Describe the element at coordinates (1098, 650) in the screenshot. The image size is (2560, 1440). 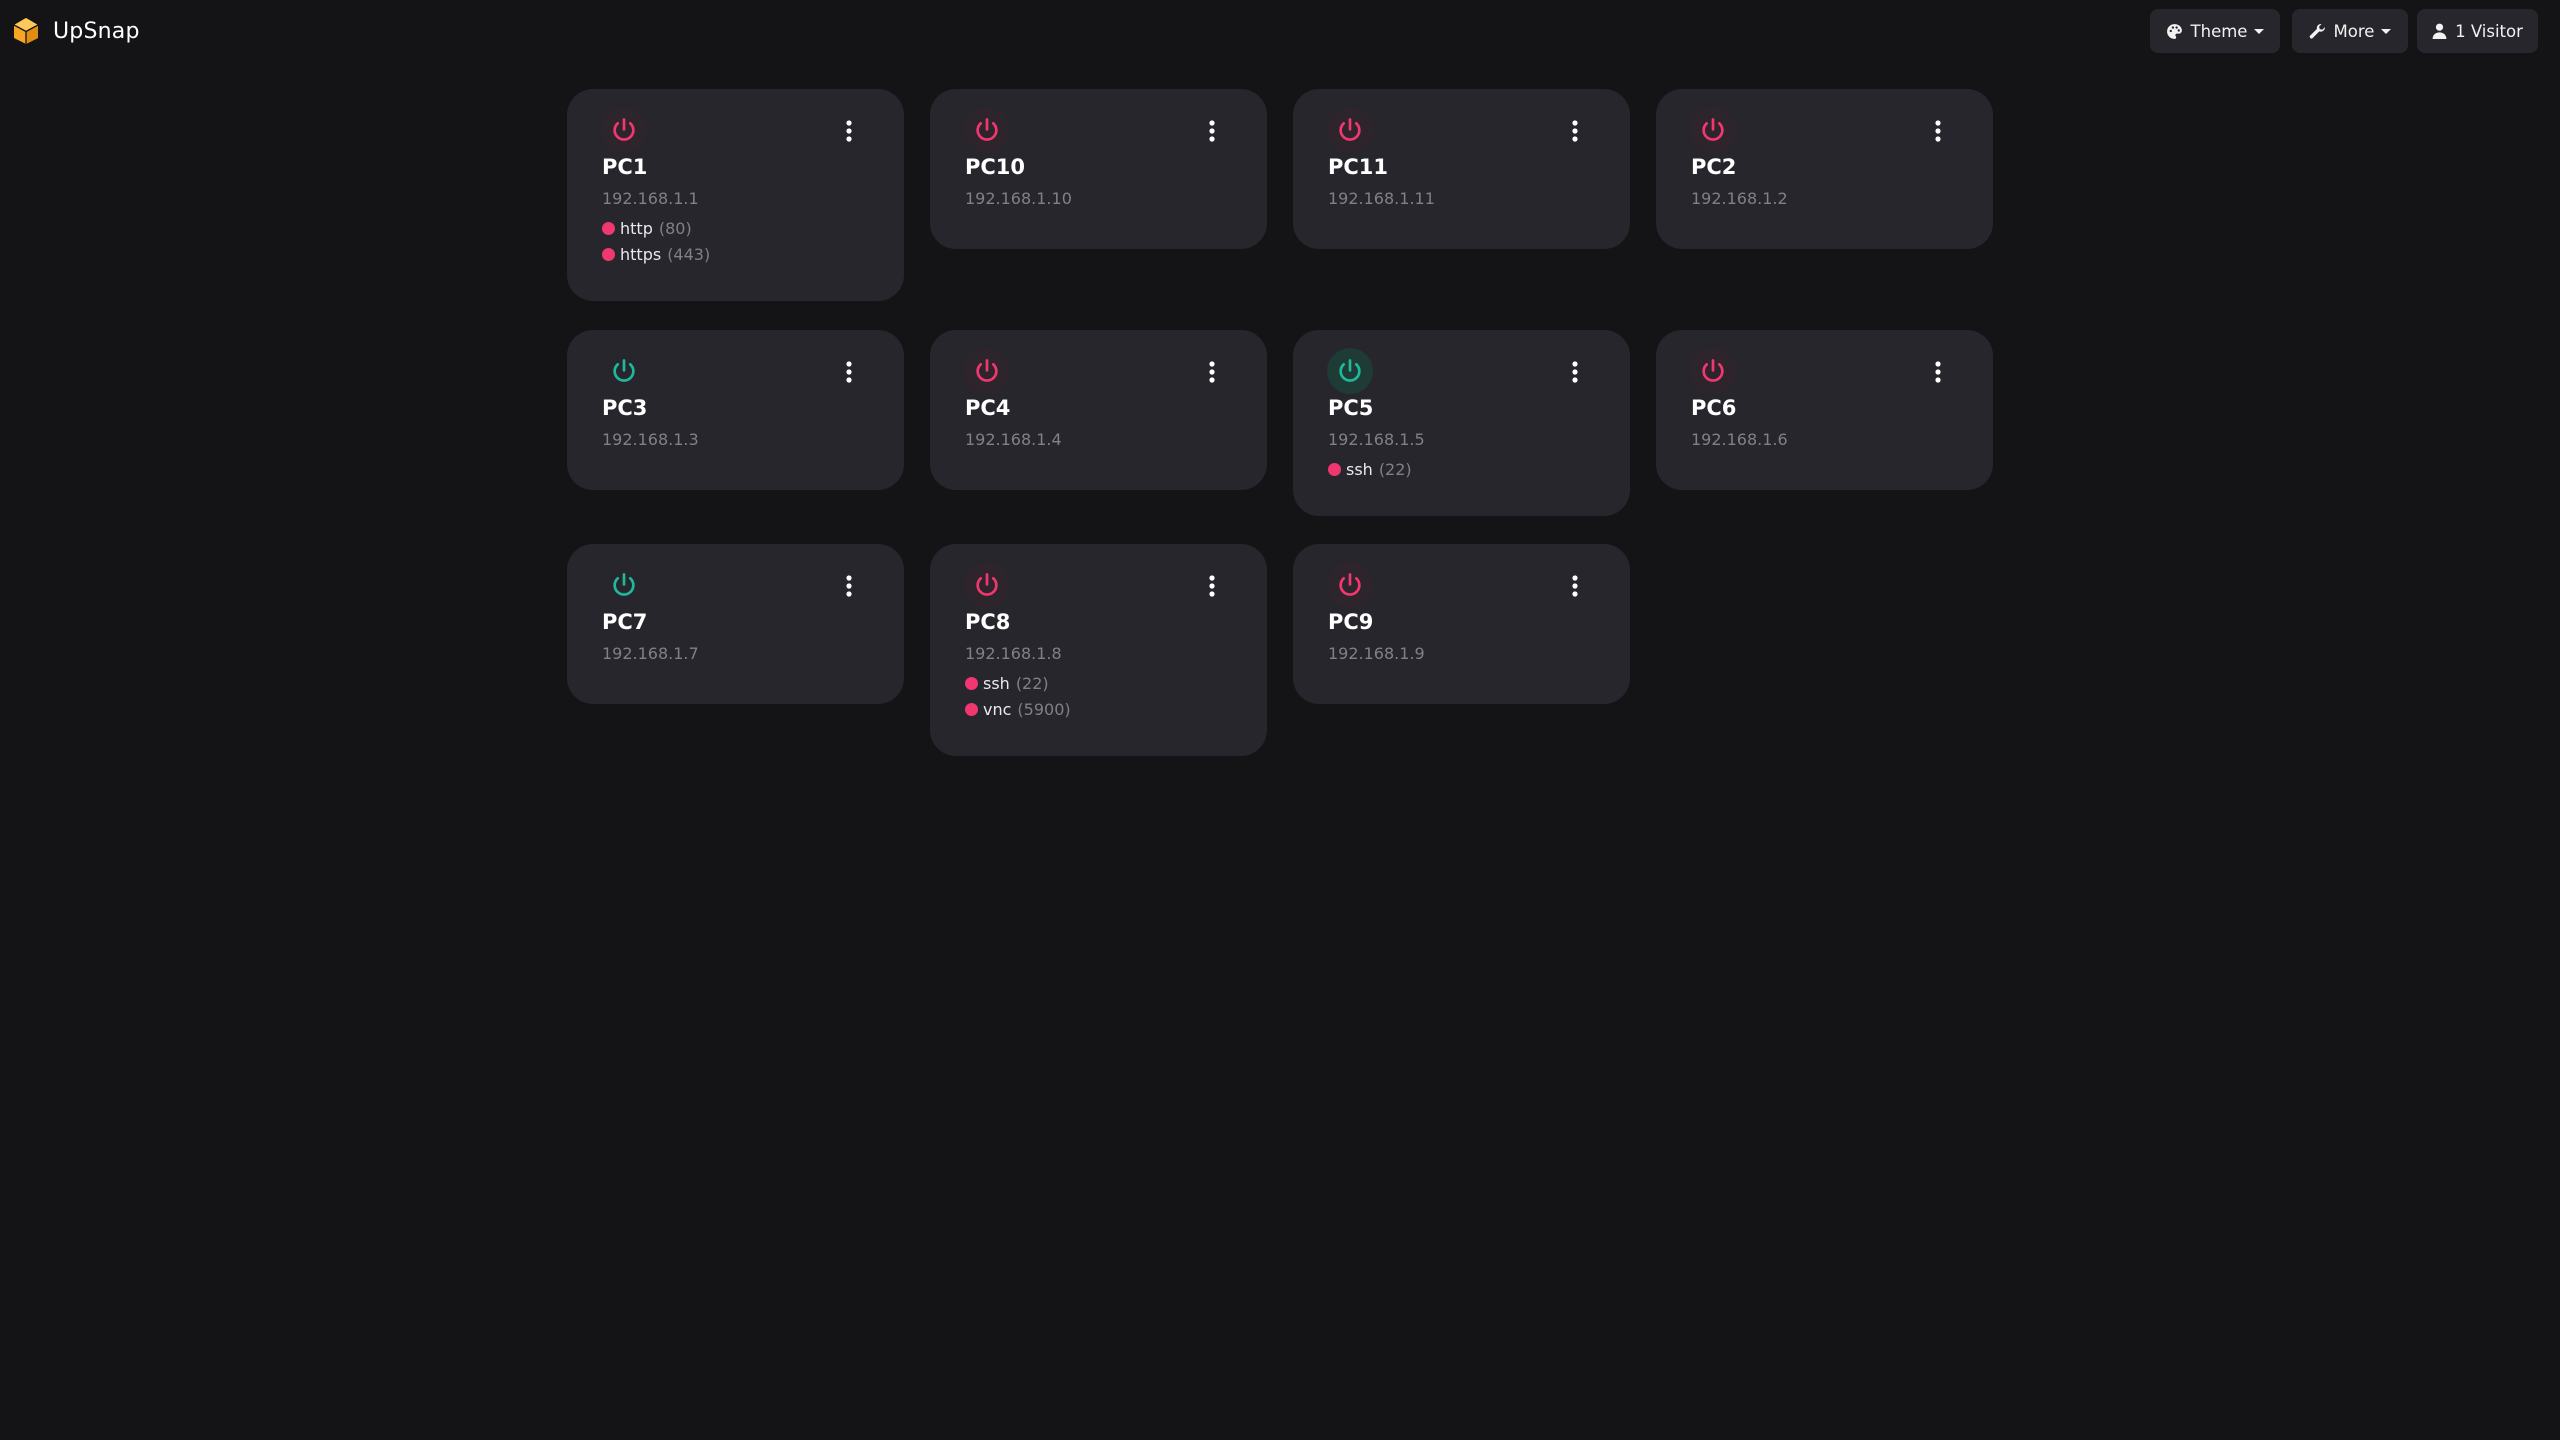
I see `device-card: PC8 192.168.1.8 ssh (22) vnc (5900)` at that location.